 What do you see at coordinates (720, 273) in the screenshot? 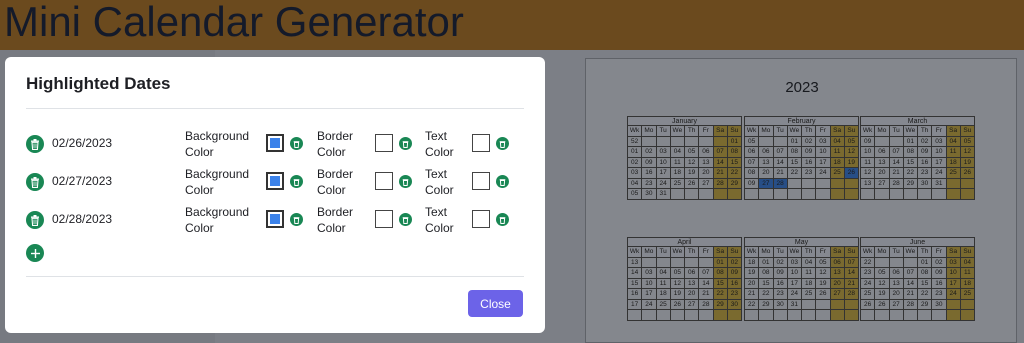
I see `day-cell: 08` at bounding box center [720, 273].